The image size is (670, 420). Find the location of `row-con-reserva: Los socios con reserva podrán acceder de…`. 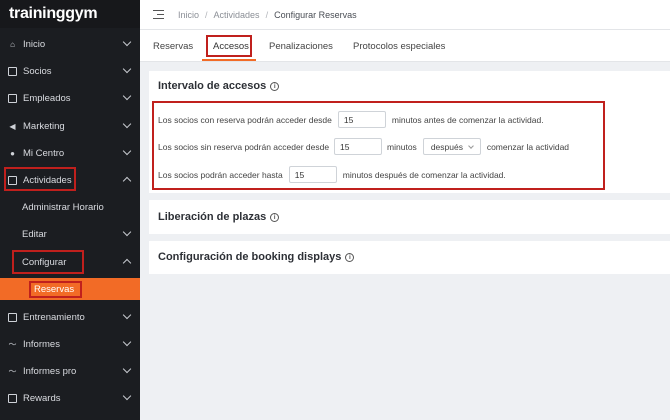

row-con-reserva: Los socios con reserva podrán acceder de… is located at coordinates (351, 119).